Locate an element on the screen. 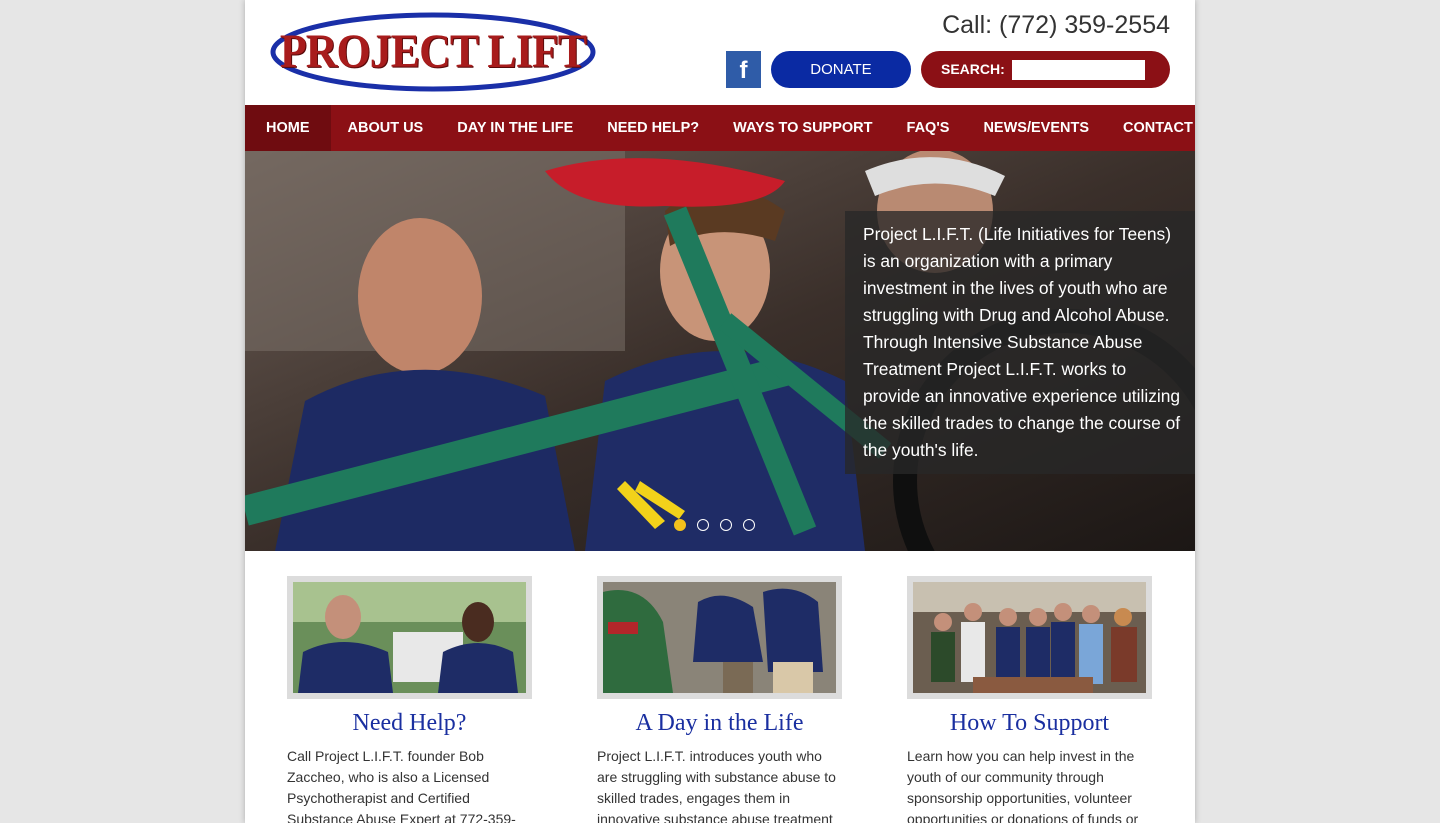 The width and height of the screenshot is (1440, 823). need-help-photo is located at coordinates (409, 637).